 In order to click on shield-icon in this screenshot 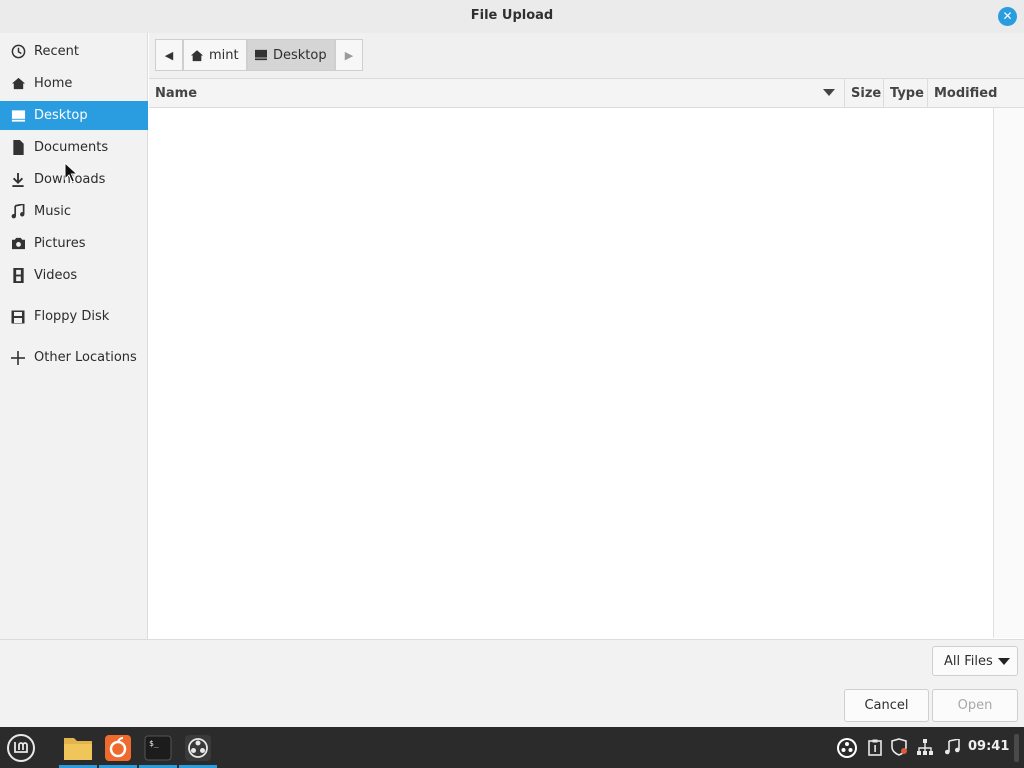, I will do `click(899, 747)`.